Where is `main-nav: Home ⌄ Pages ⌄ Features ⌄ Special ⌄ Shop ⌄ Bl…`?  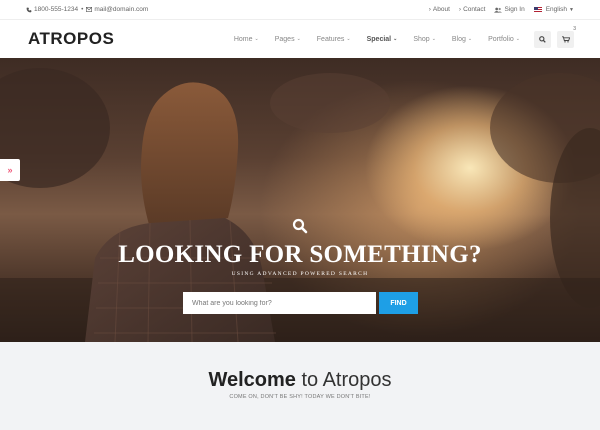 main-nav: Home ⌄ Pages ⌄ Features ⌄ Special ⌄ Shop ⌄ Bl… is located at coordinates (401, 37).